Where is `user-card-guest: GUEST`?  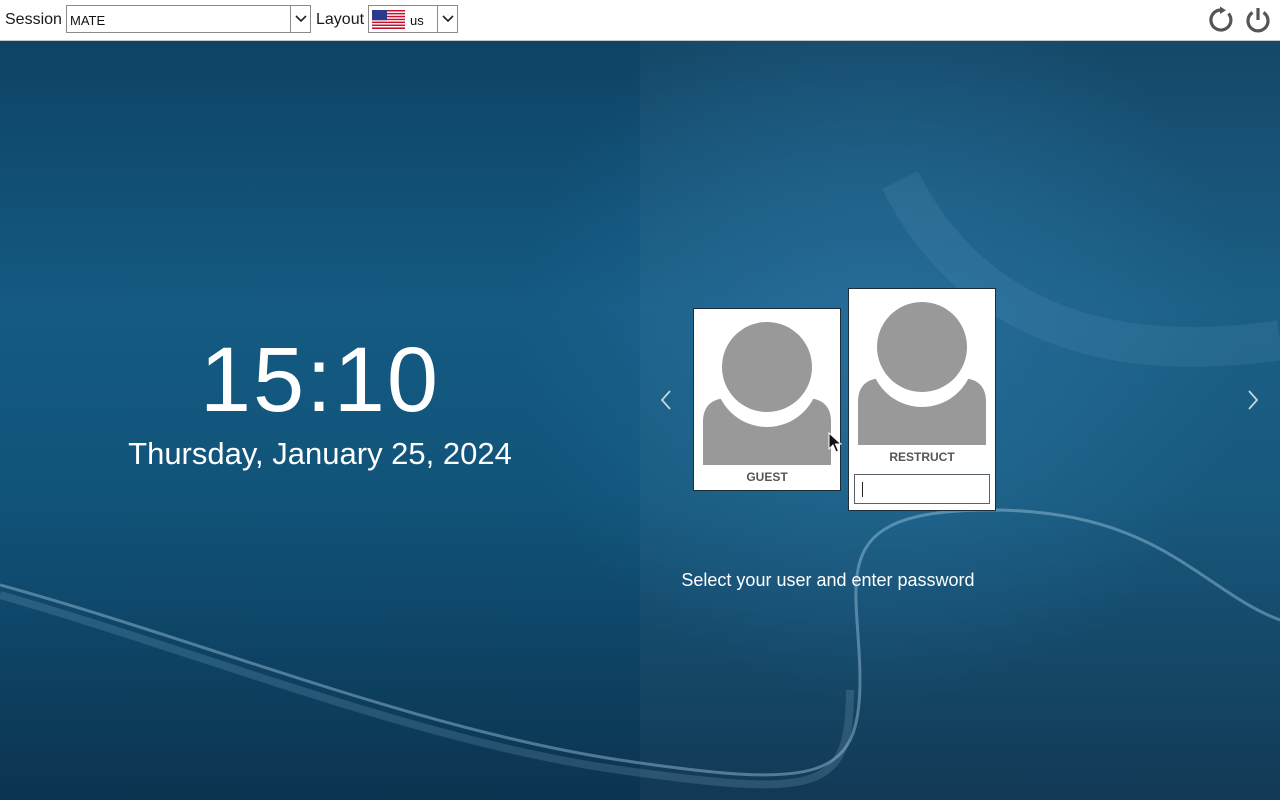
user-card-guest: GUEST is located at coordinates (767, 399).